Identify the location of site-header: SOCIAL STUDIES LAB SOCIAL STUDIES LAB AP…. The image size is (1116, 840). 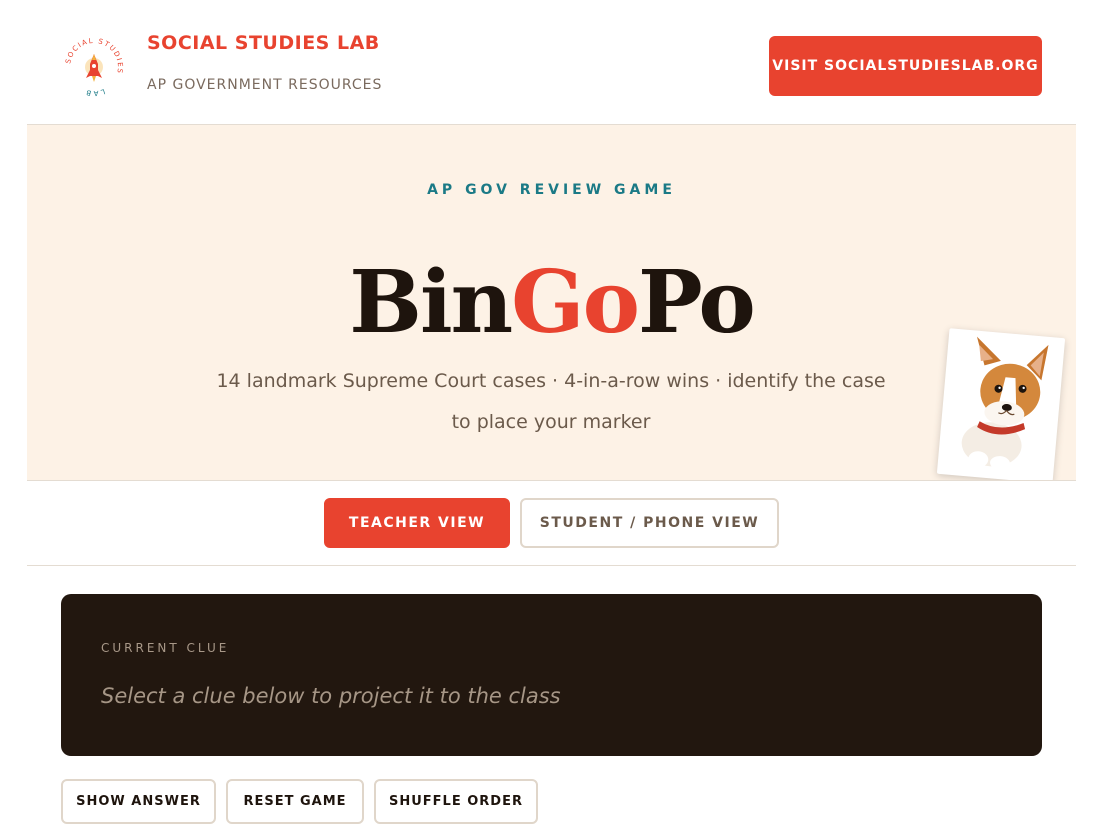
(551, 62).